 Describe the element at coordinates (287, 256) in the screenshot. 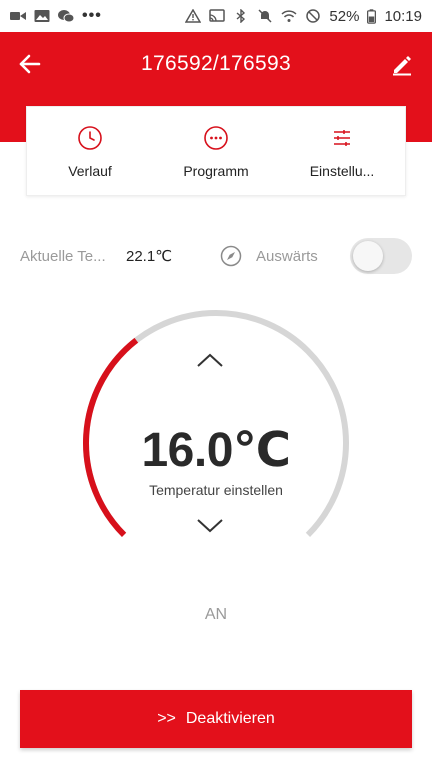

I see `away-mode-label: Auswärts` at that location.